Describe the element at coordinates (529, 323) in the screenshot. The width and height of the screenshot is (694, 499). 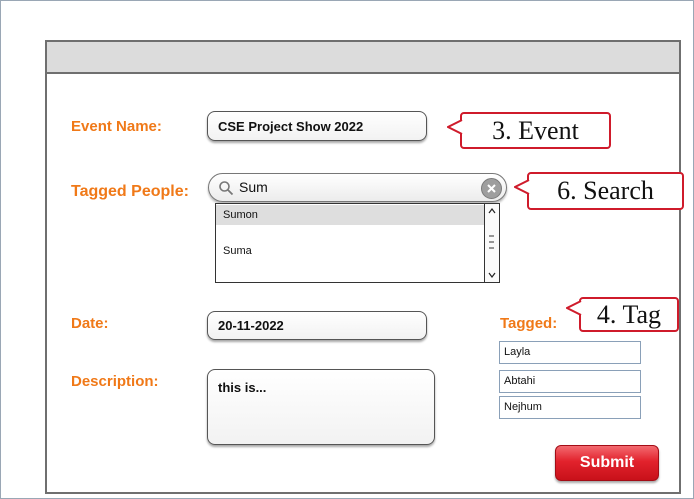
I see `tagged-label: Tagged:` at that location.